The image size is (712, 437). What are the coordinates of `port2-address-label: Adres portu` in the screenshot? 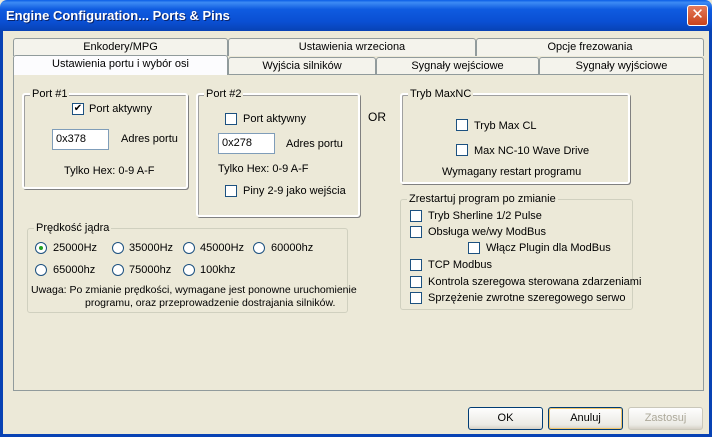 It's located at (314, 144).